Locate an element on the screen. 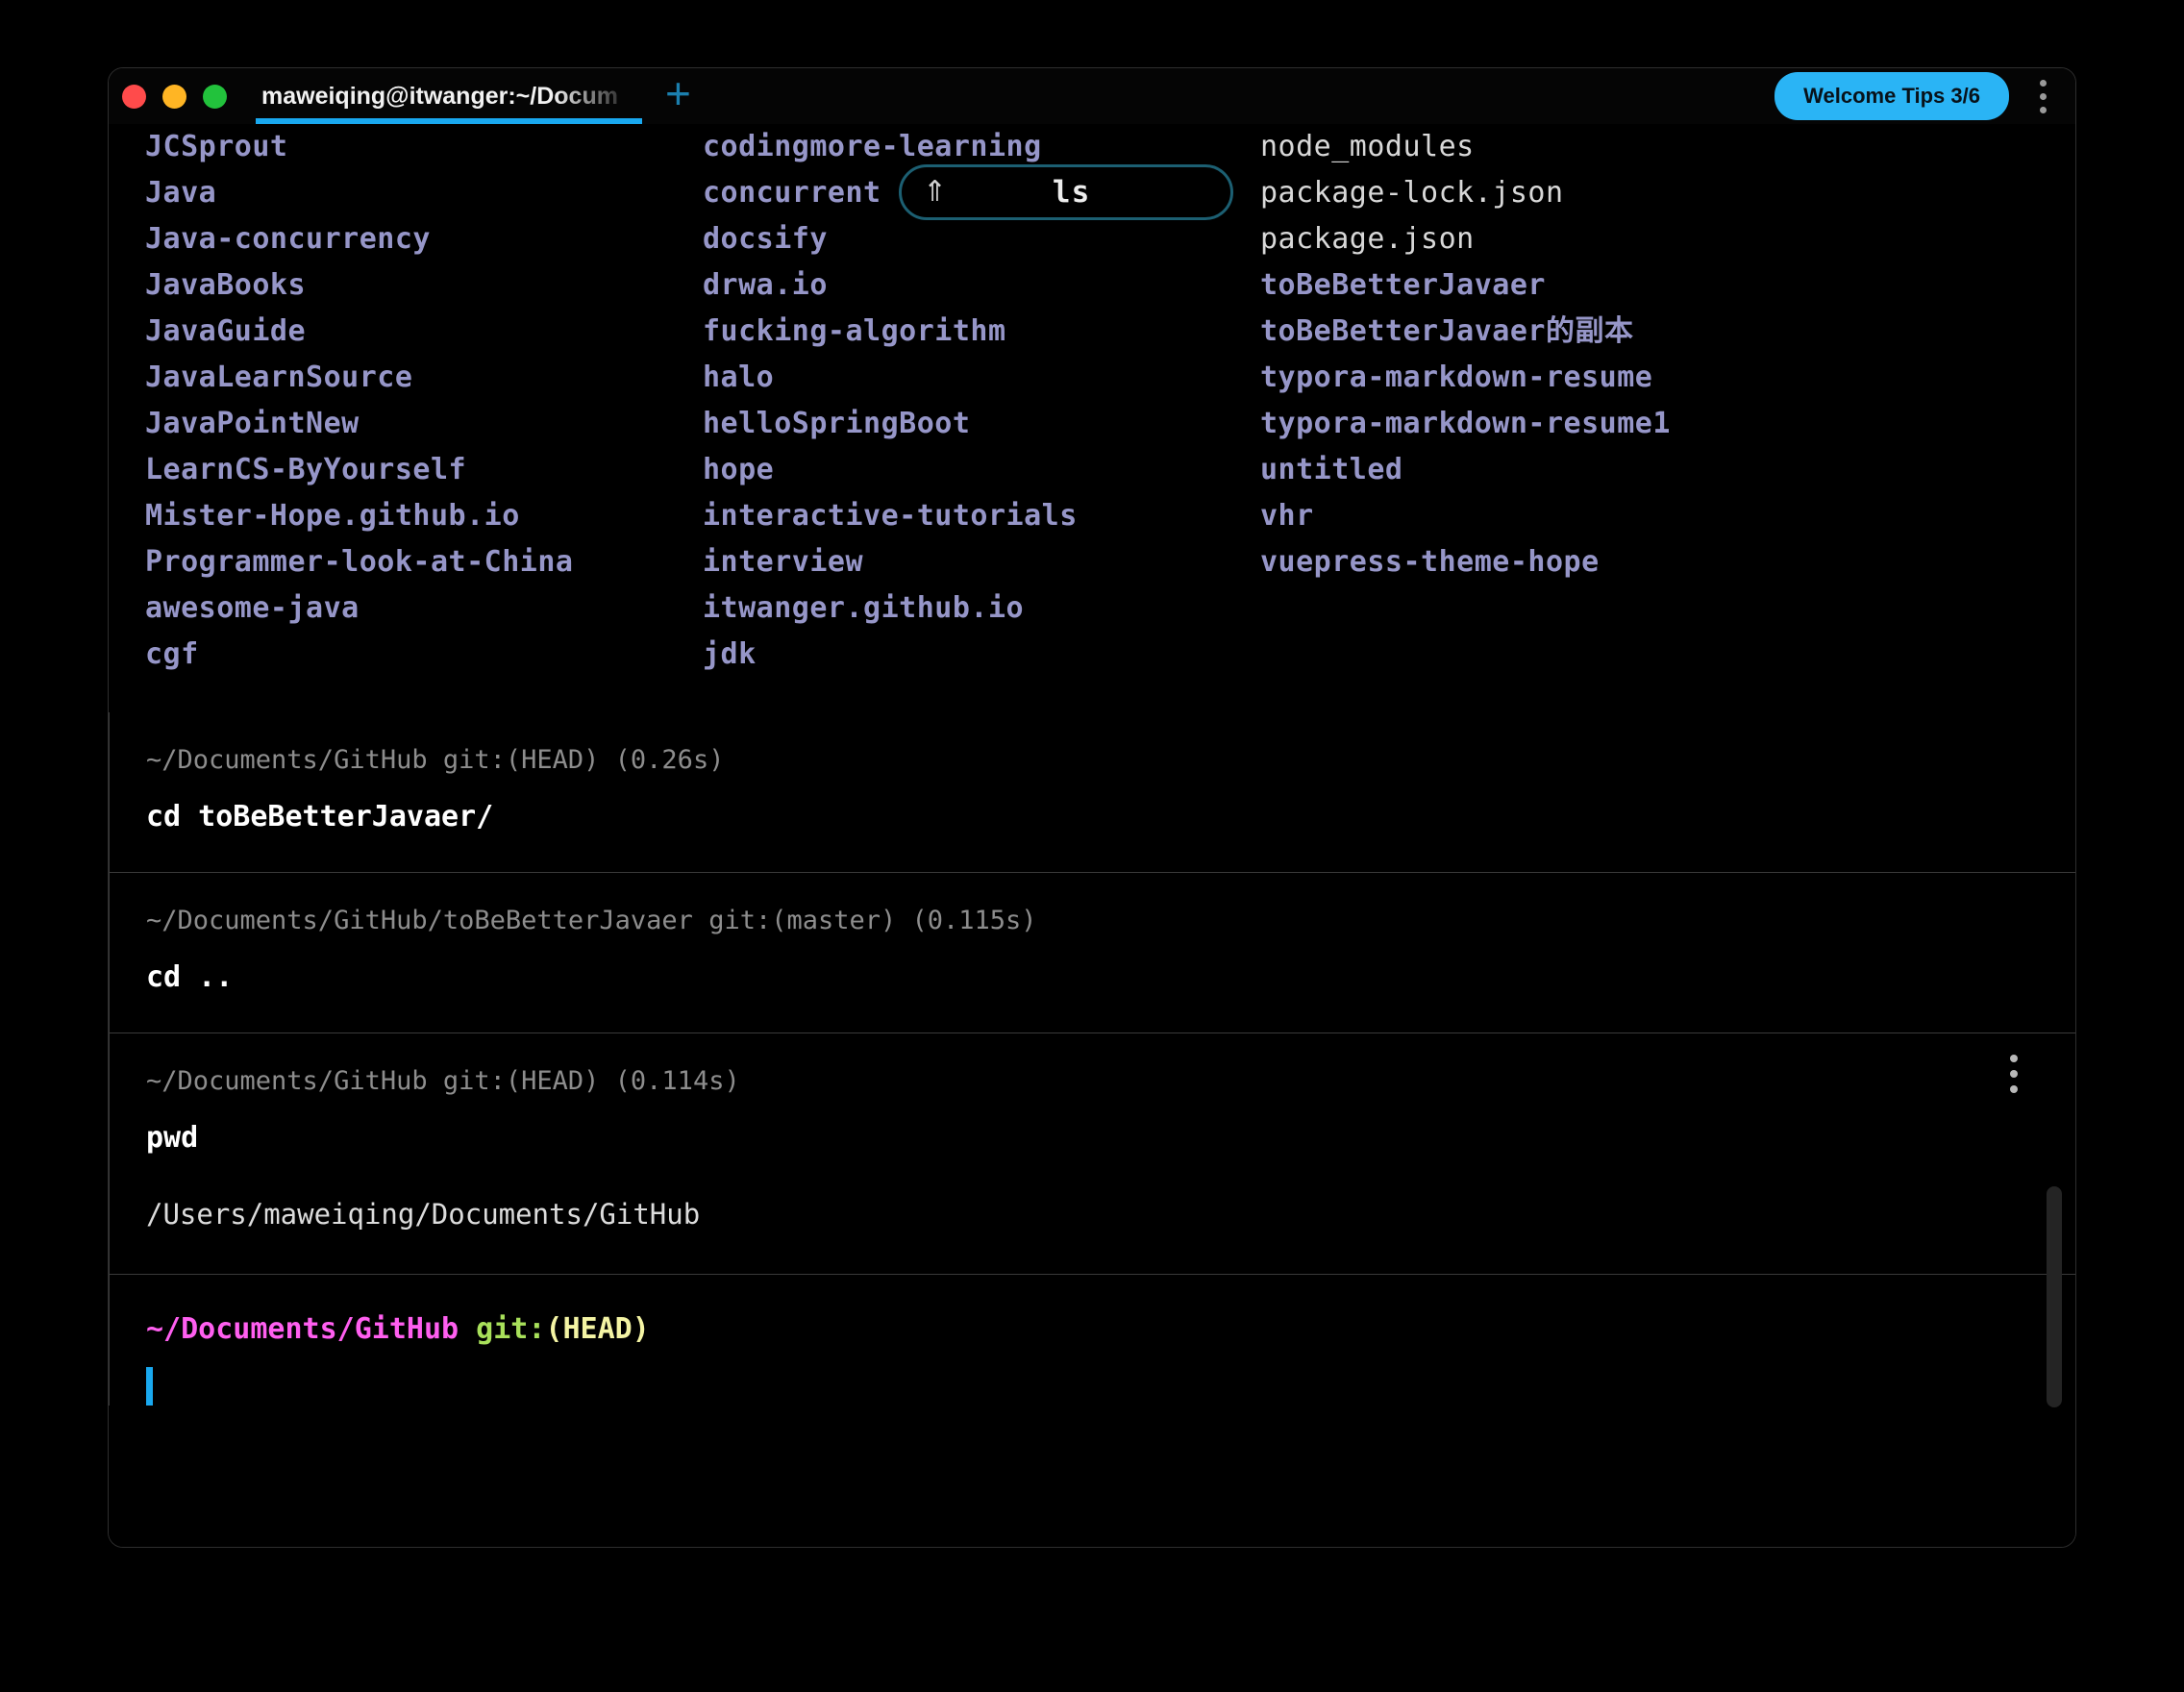  close-window-button is located at coordinates (134, 96).